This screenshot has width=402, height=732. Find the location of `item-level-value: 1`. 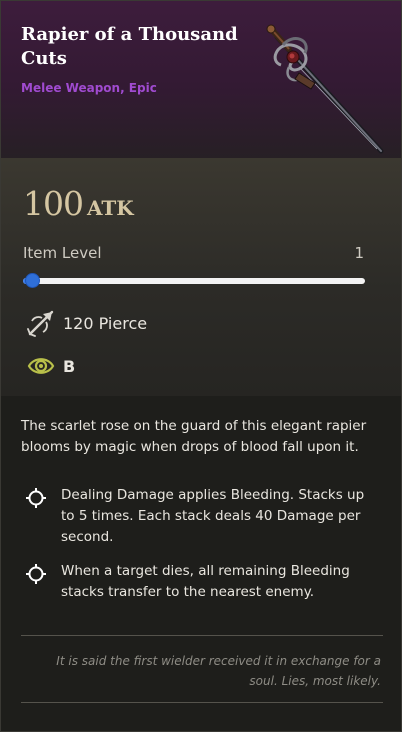

item-level-value: 1 is located at coordinates (359, 253).